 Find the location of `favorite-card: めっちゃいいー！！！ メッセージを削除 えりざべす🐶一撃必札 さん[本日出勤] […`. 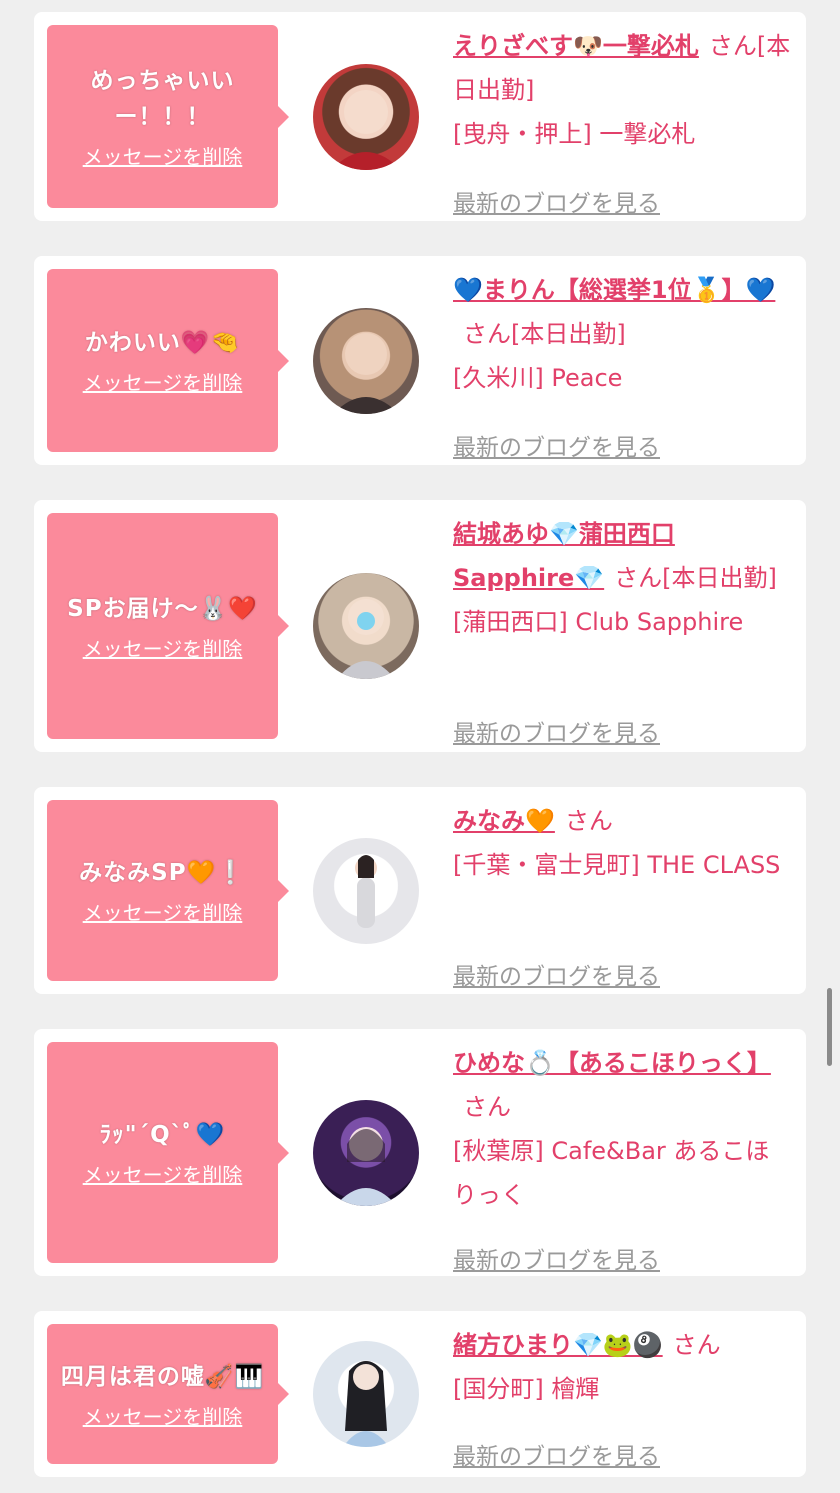

favorite-card: めっちゃいいー！！！ メッセージを削除 えりざべす🐶一撃必札 さん[本日出勤] [… is located at coordinates (420, 116).